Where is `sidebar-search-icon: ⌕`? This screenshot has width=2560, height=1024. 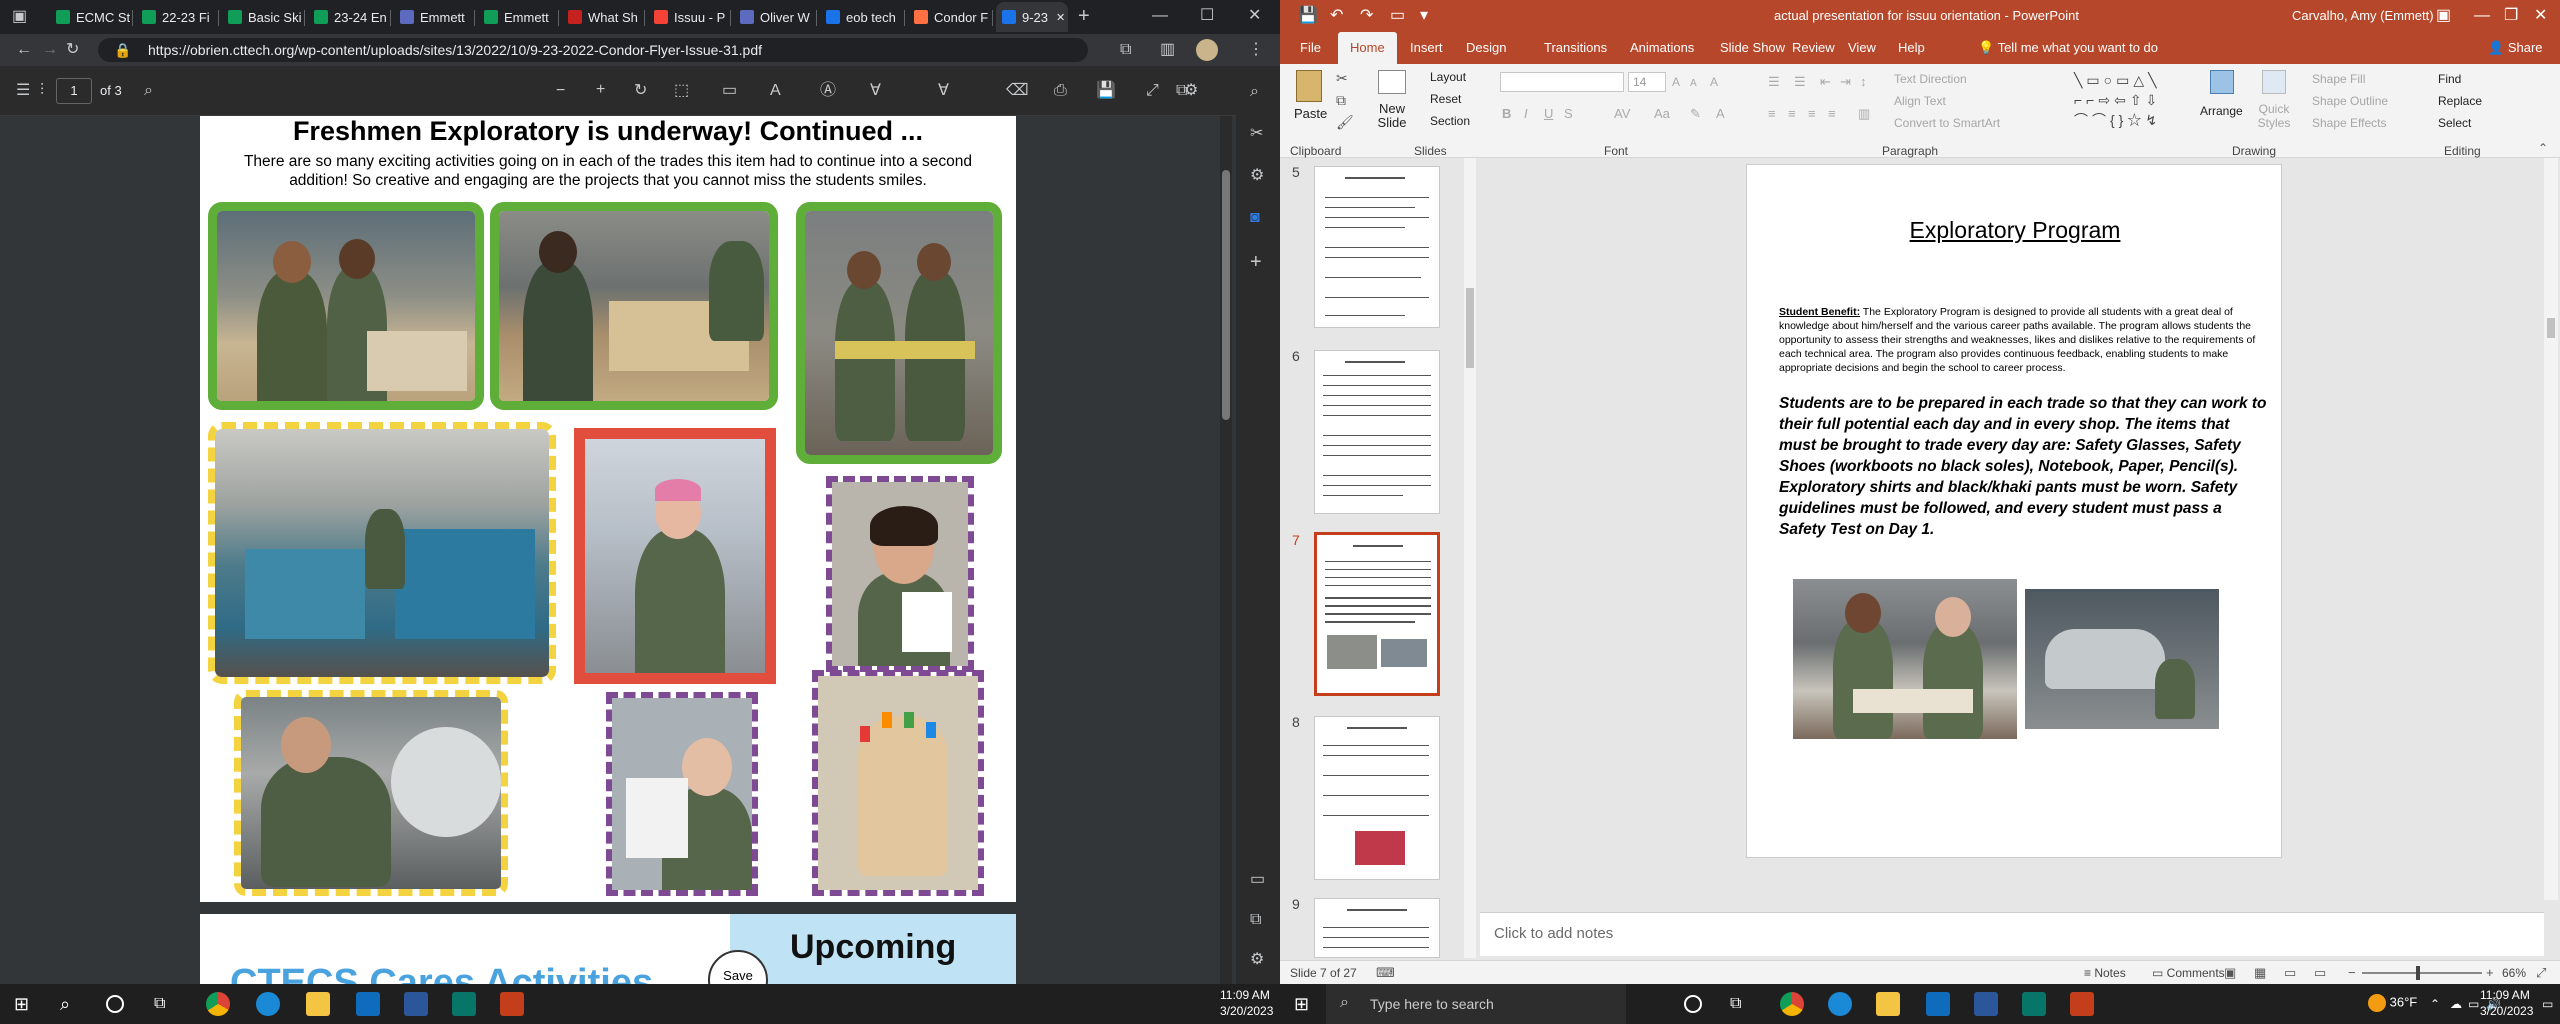
sidebar-search-icon: ⌕ is located at coordinates (1254, 92).